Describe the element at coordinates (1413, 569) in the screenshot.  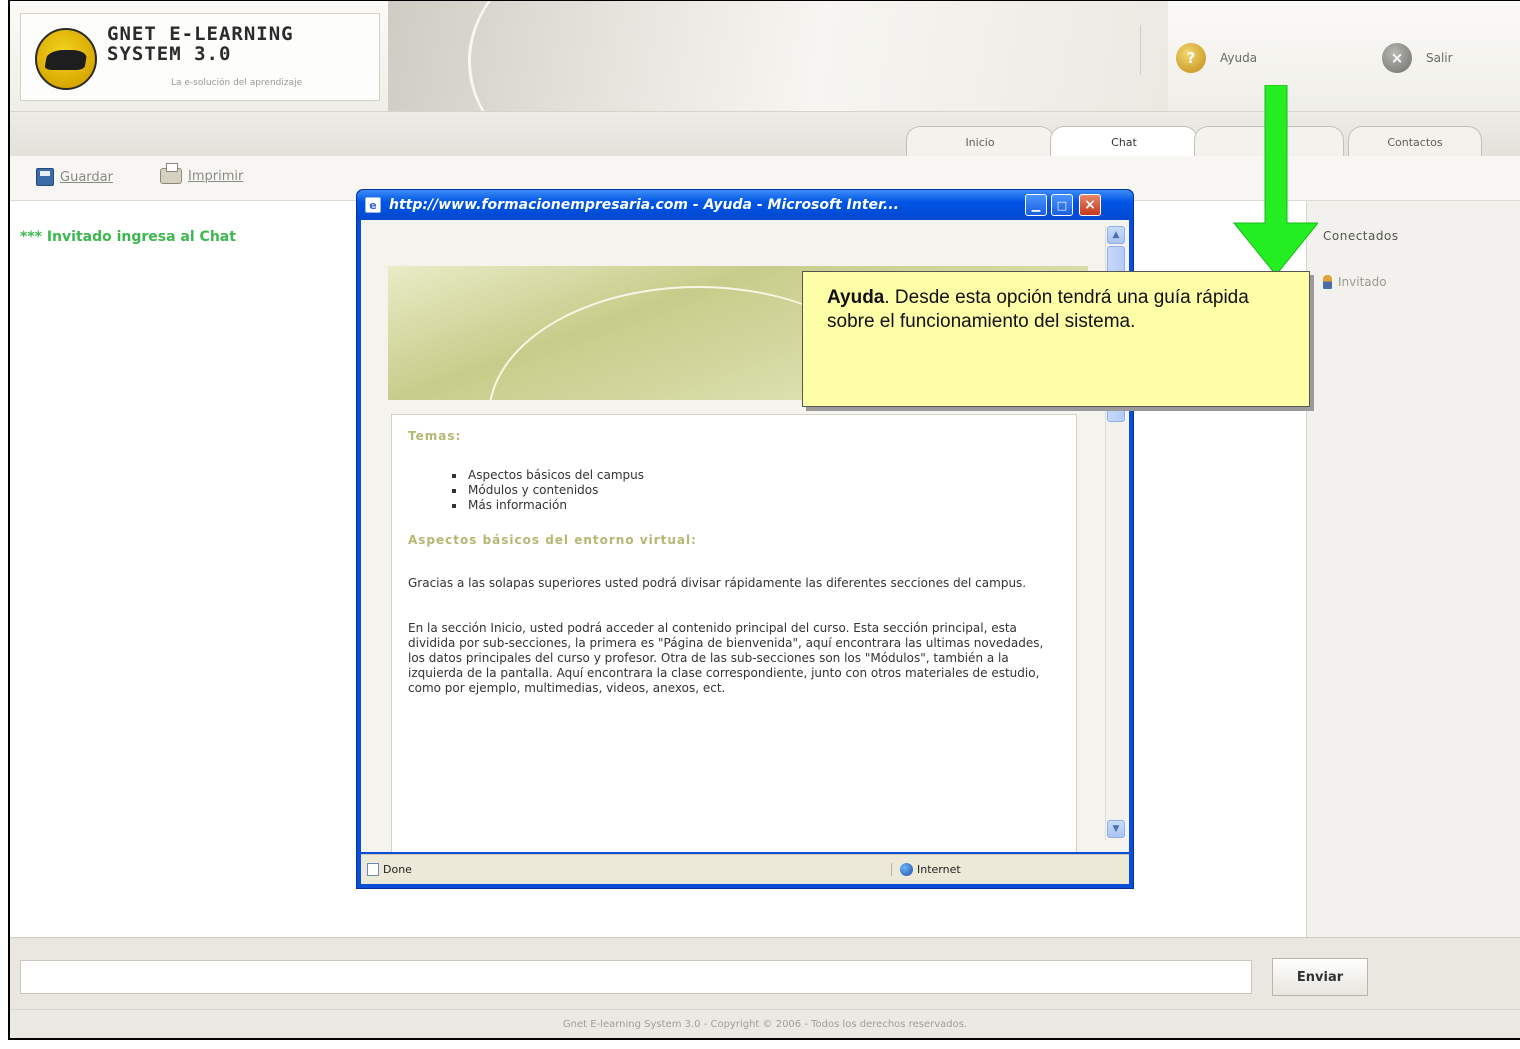
I see `connected-users-panel: Conectados Invitado` at that location.